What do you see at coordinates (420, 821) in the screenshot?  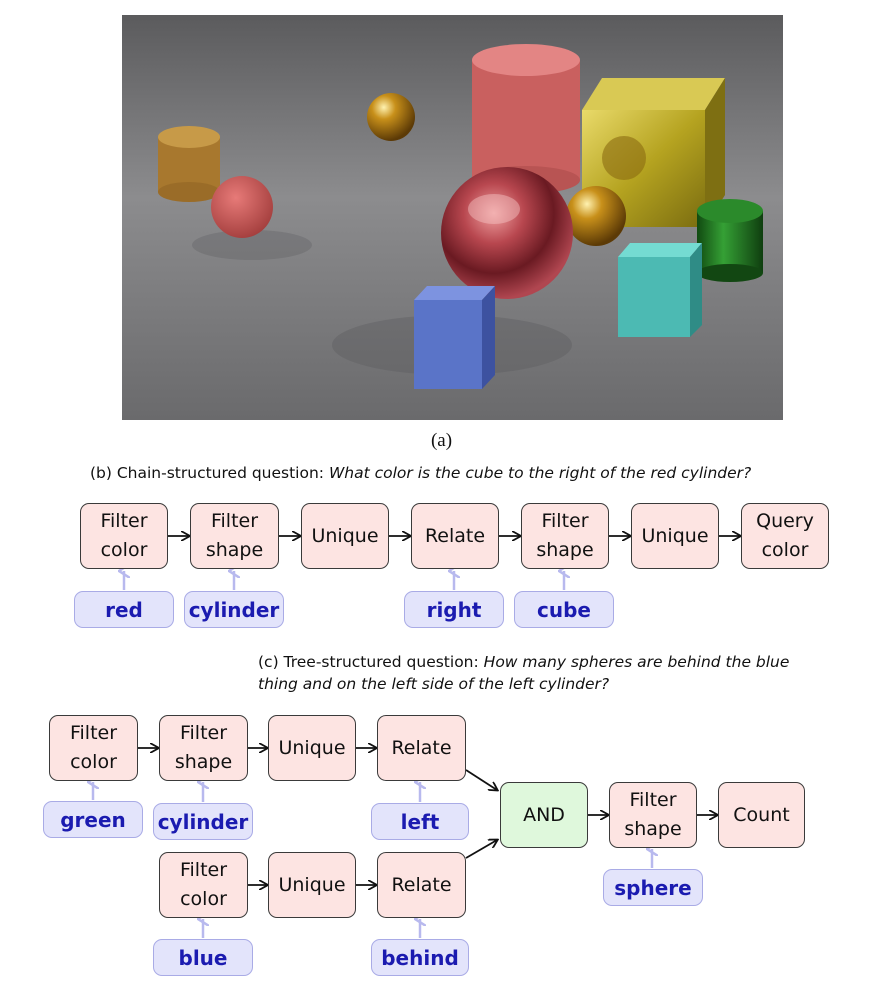 I see `tree-arg-left: left` at bounding box center [420, 821].